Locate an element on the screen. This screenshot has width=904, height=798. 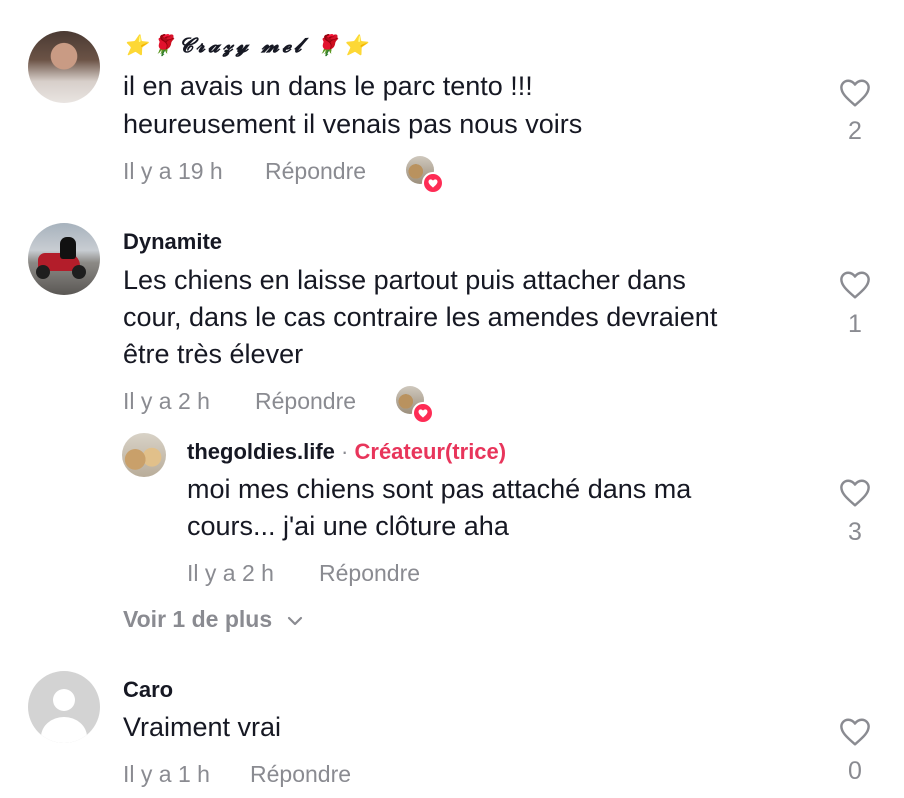
comment-timestamp: Il y a 19 h is located at coordinates (173, 171).